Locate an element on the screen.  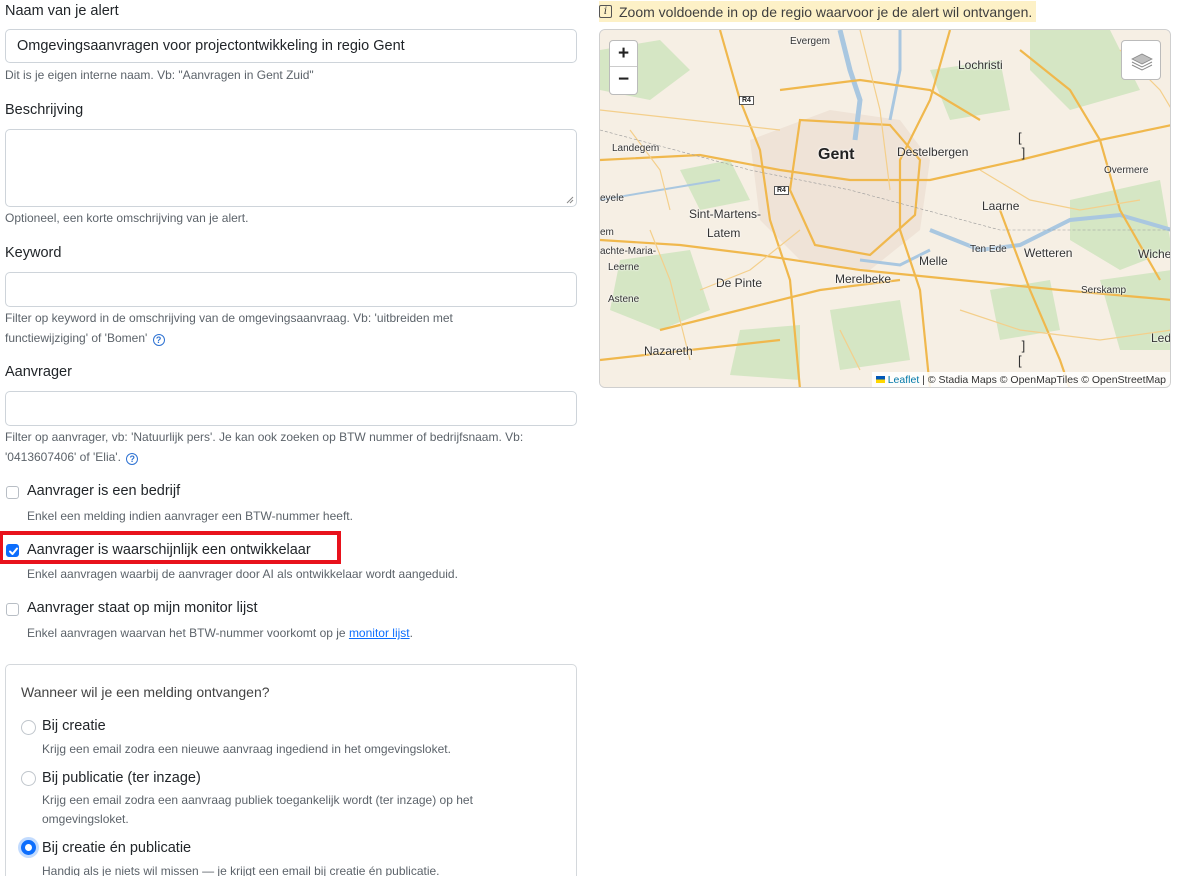
zoom-out-button: − is located at coordinates (623, 80).